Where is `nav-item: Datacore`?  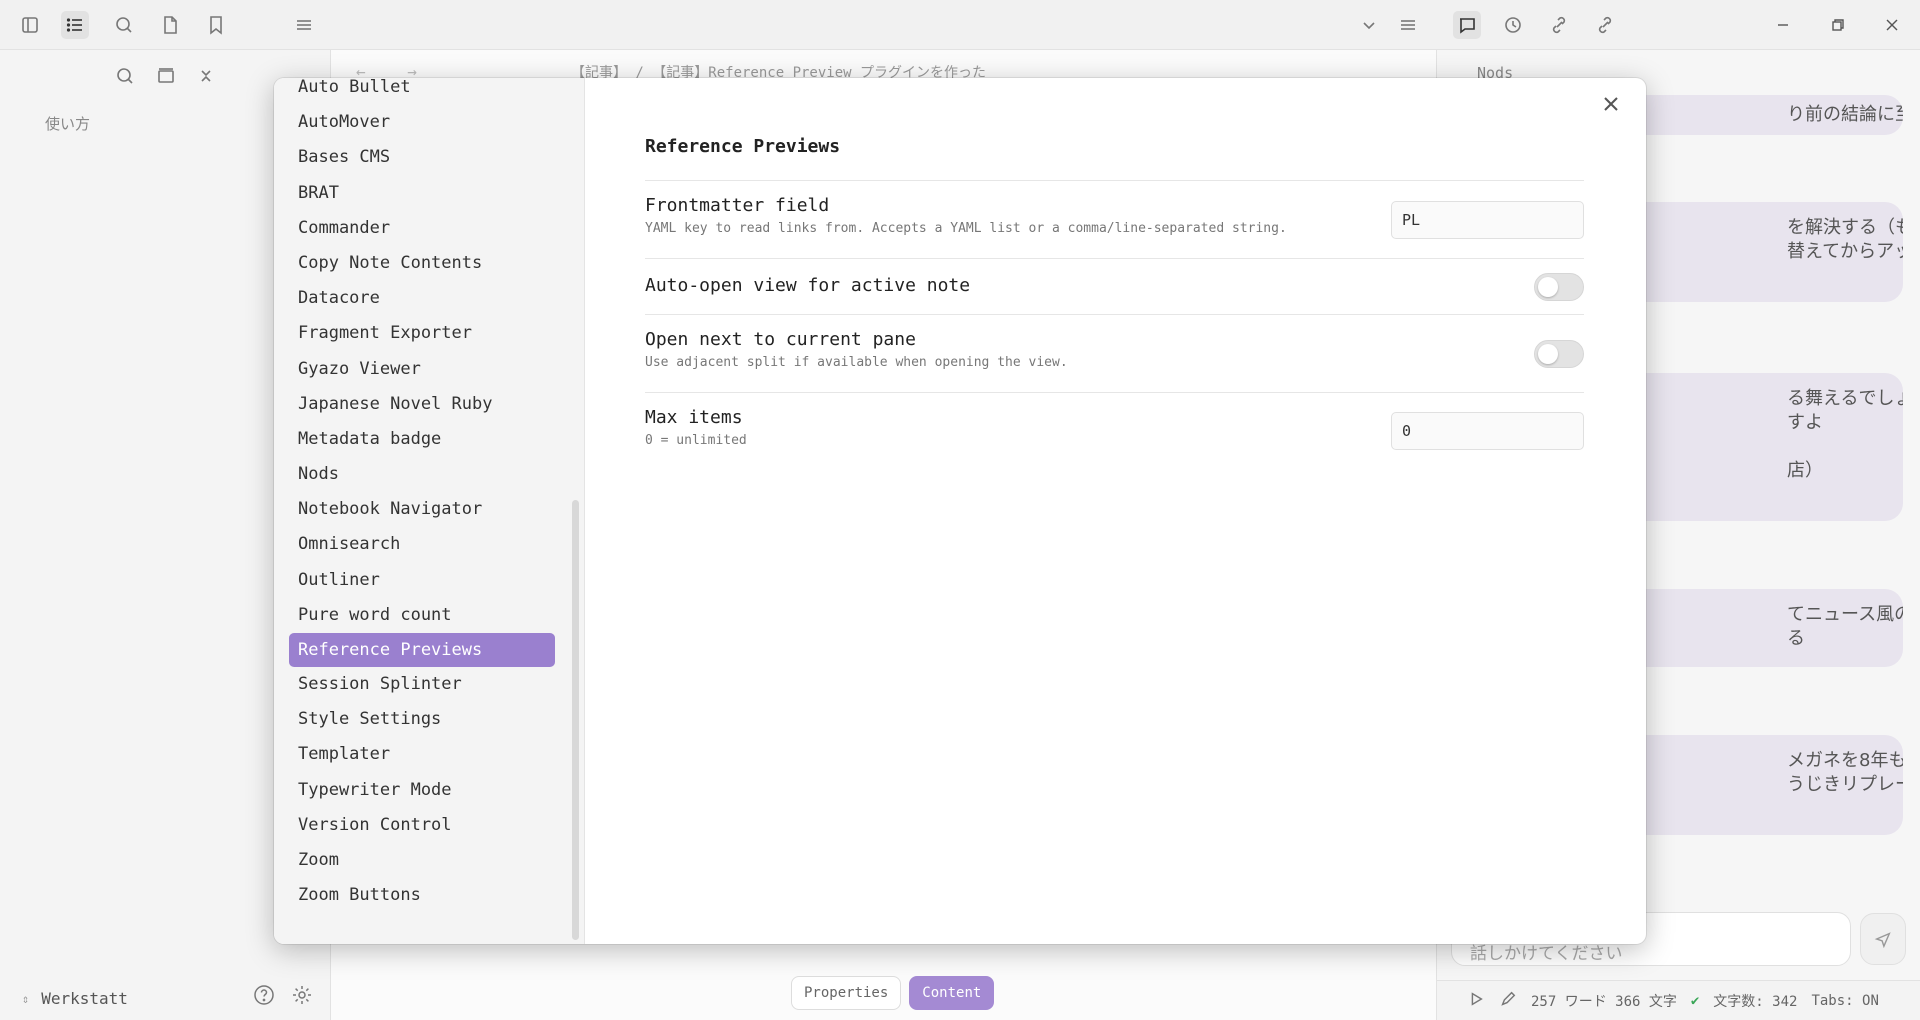
nav-item: Datacore is located at coordinates (422, 298).